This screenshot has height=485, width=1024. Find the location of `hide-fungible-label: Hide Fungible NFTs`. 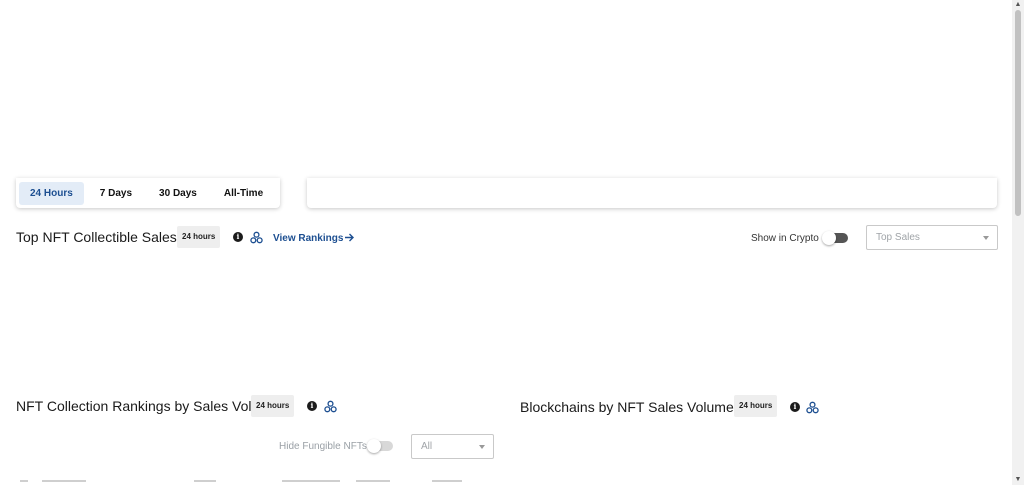

hide-fungible-label: Hide Fungible NFTs is located at coordinates (323, 446).